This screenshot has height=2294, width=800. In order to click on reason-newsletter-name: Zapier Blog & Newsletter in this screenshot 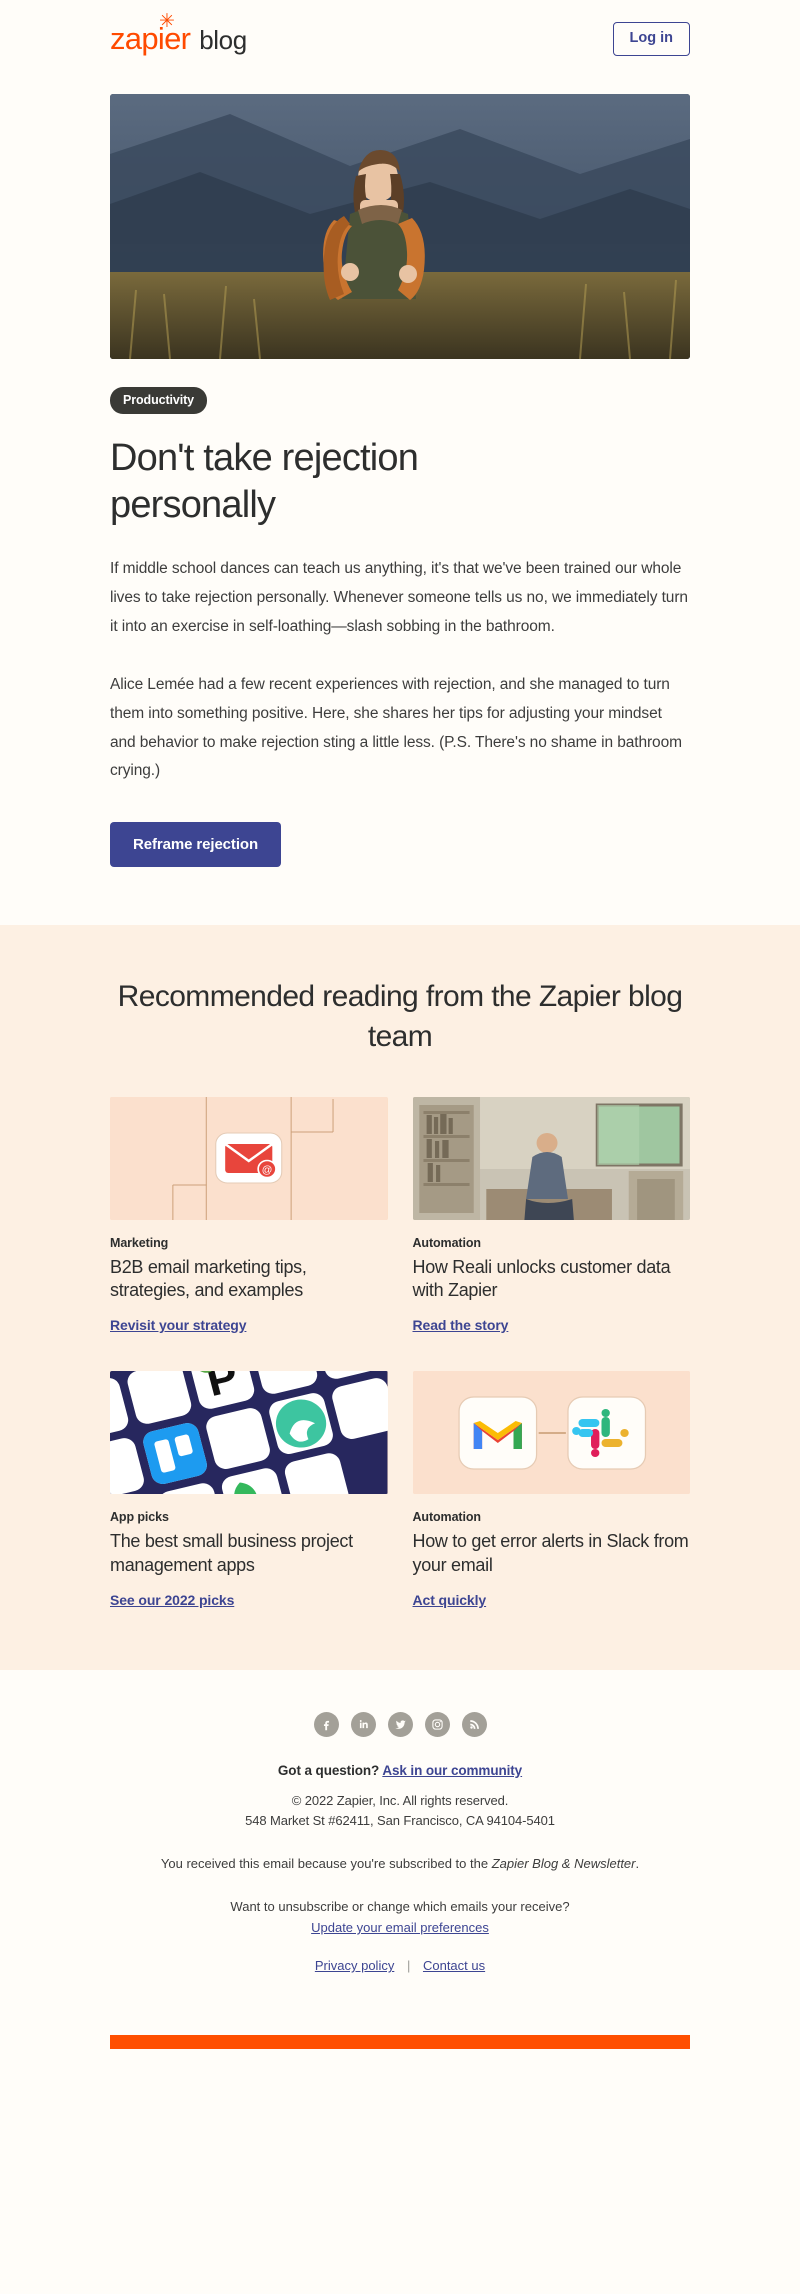, I will do `click(563, 1863)`.